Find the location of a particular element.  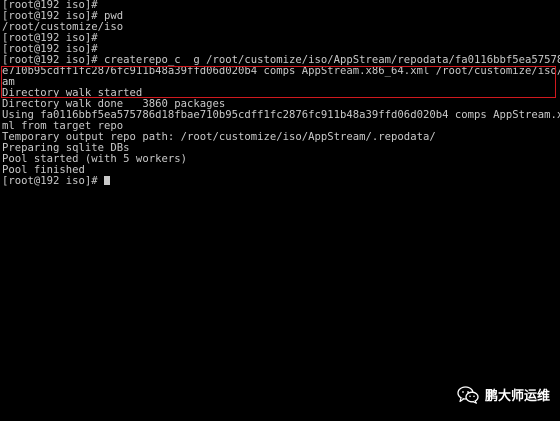

prompt-text: [root@192 iso]# is located at coordinates (53, 181).